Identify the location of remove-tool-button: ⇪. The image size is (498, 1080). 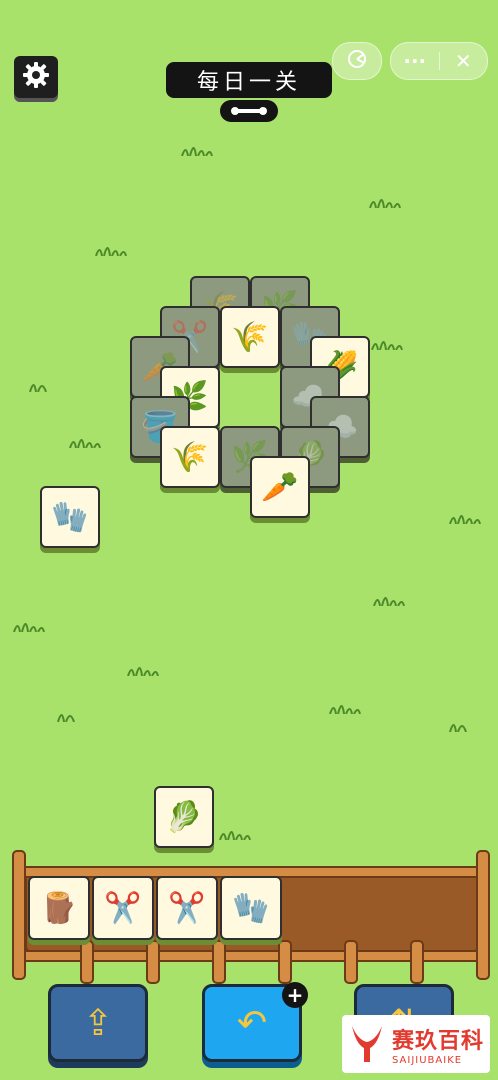
(98, 1023).